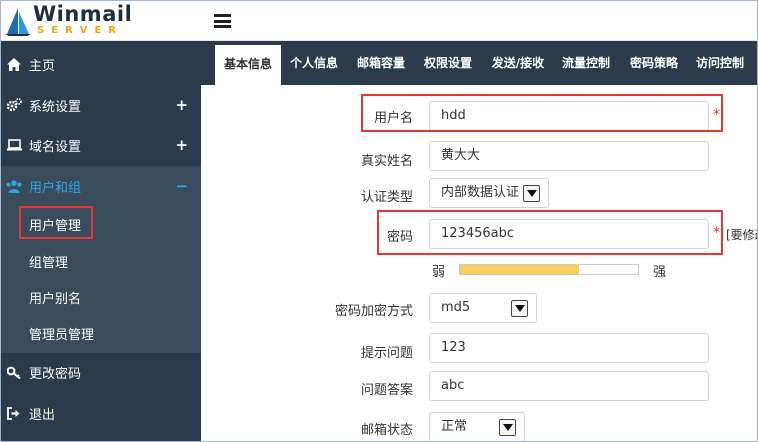 The height and width of the screenshot is (442, 758). I want to click on sign-out-icon, so click(14, 413).